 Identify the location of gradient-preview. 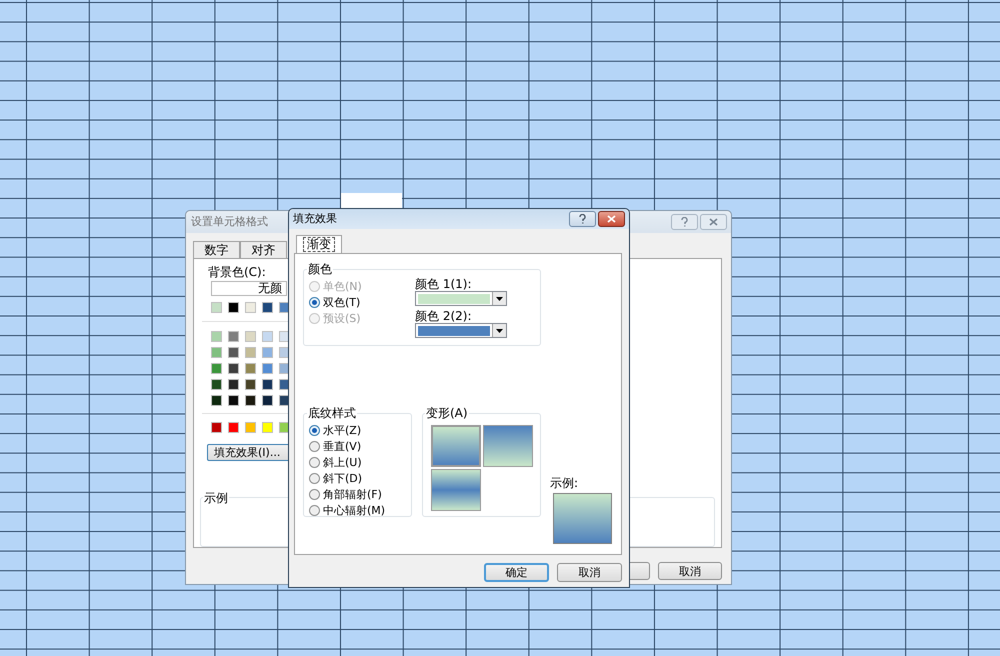
(582, 518).